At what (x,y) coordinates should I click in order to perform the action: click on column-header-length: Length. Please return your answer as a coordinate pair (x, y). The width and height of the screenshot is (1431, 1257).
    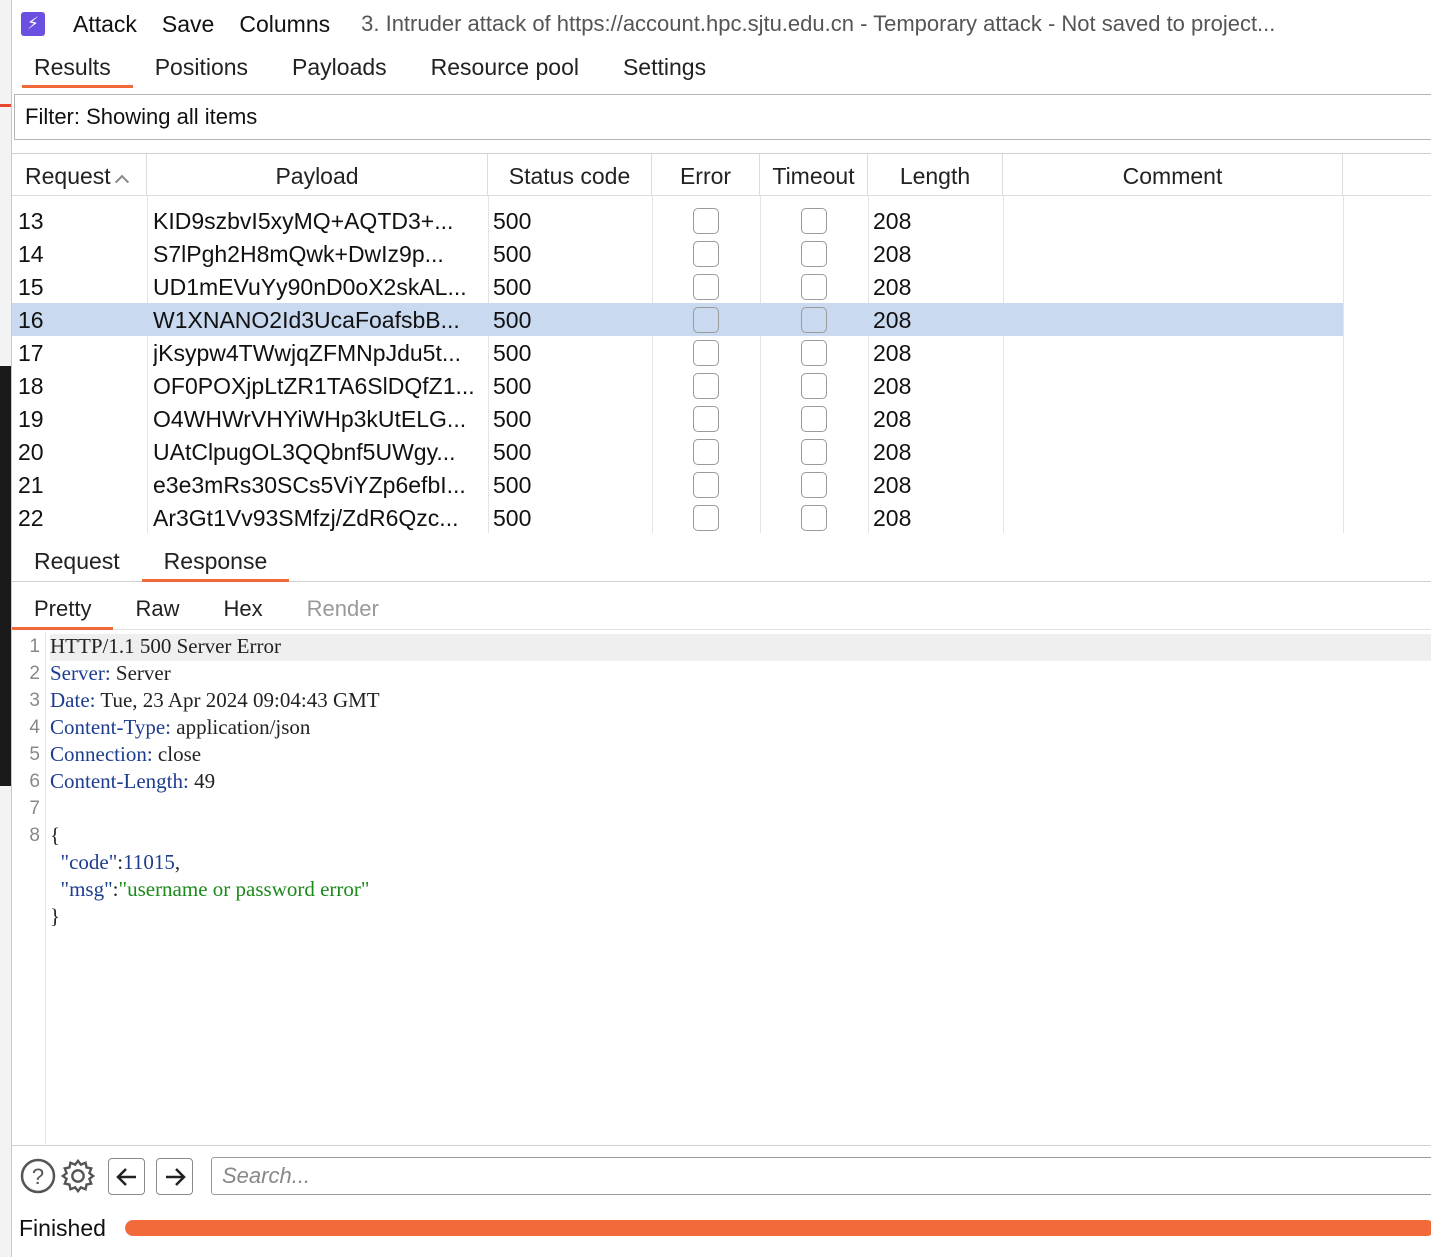
    Looking at the image, I should click on (935, 175).